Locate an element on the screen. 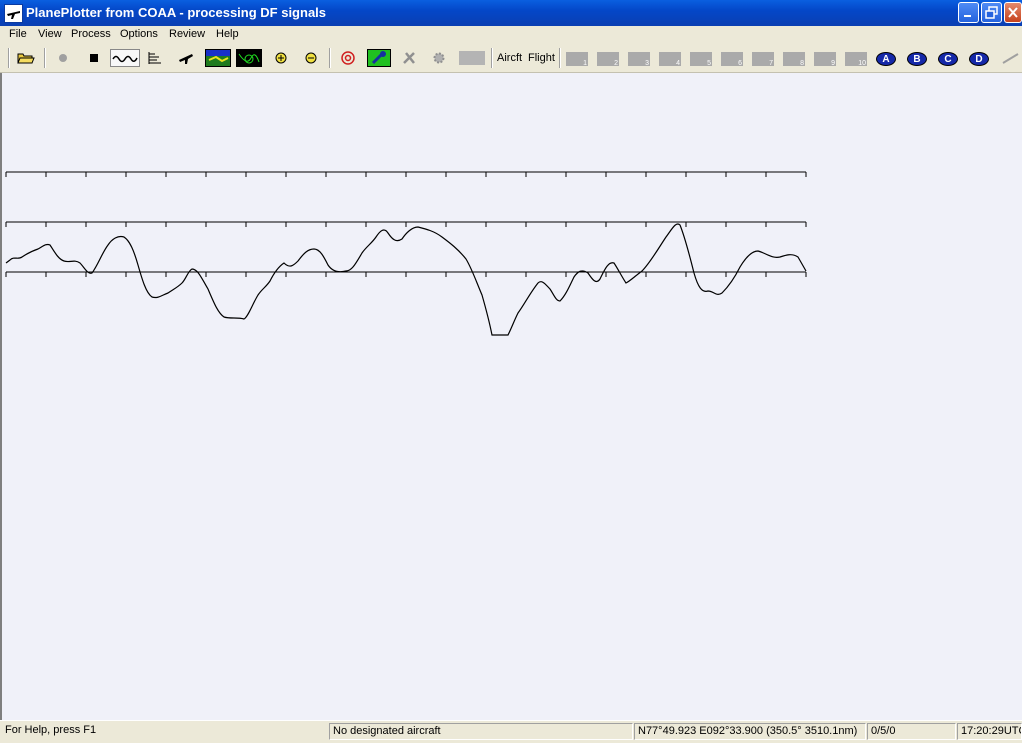 This screenshot has width=1022, height=743. numbered-tab-label: 8 is located at coordinates (802, 63).